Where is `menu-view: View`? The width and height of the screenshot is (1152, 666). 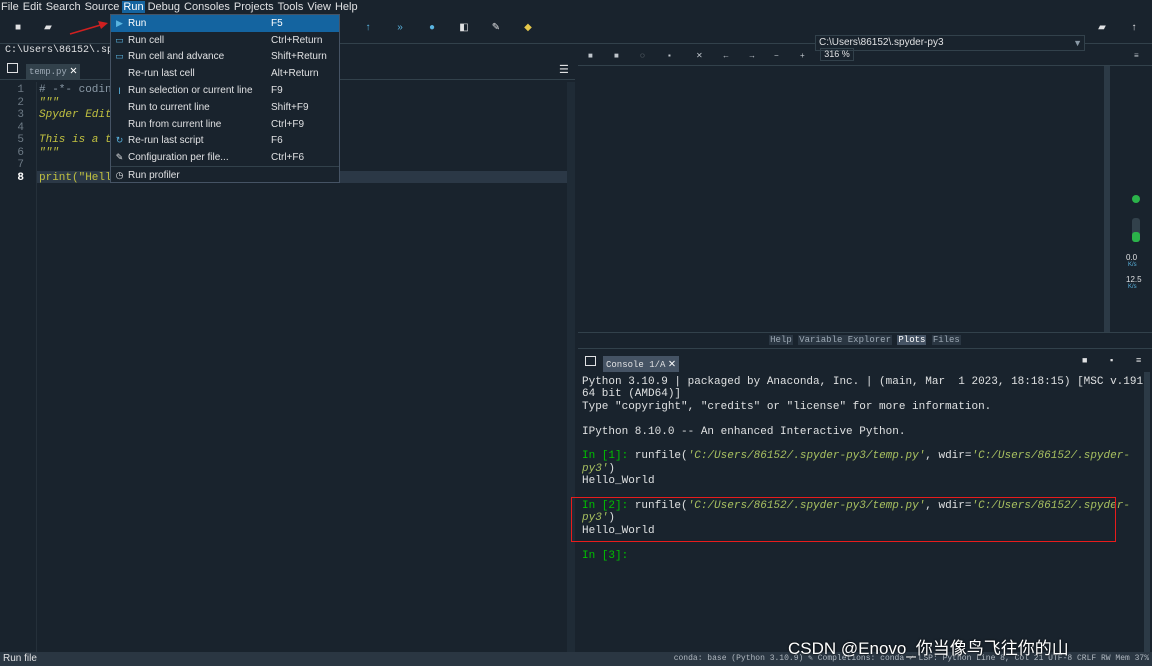 menu-view: View is located at coordinates (319, 7).